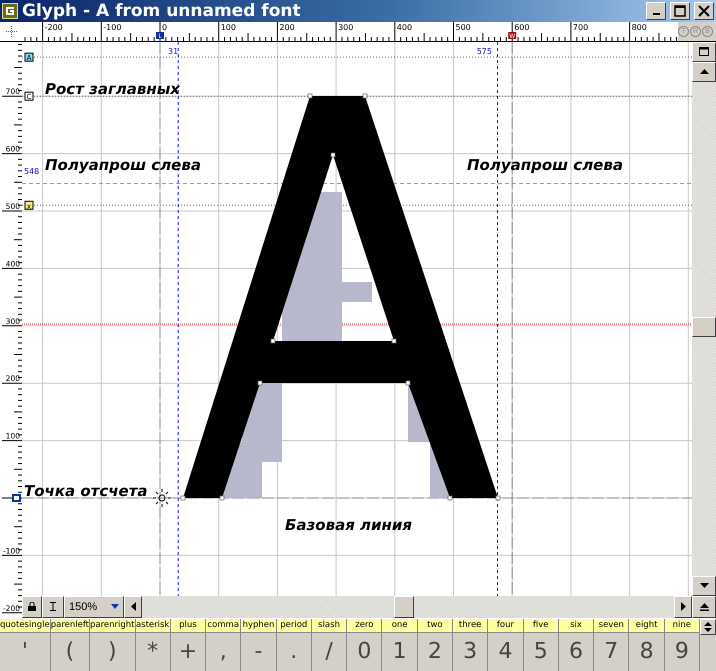 The width and height of the screenshot is (716, 671). Describe the element at coordinates (656, 11) in the screenshot. I see `minimize-button` at that location.